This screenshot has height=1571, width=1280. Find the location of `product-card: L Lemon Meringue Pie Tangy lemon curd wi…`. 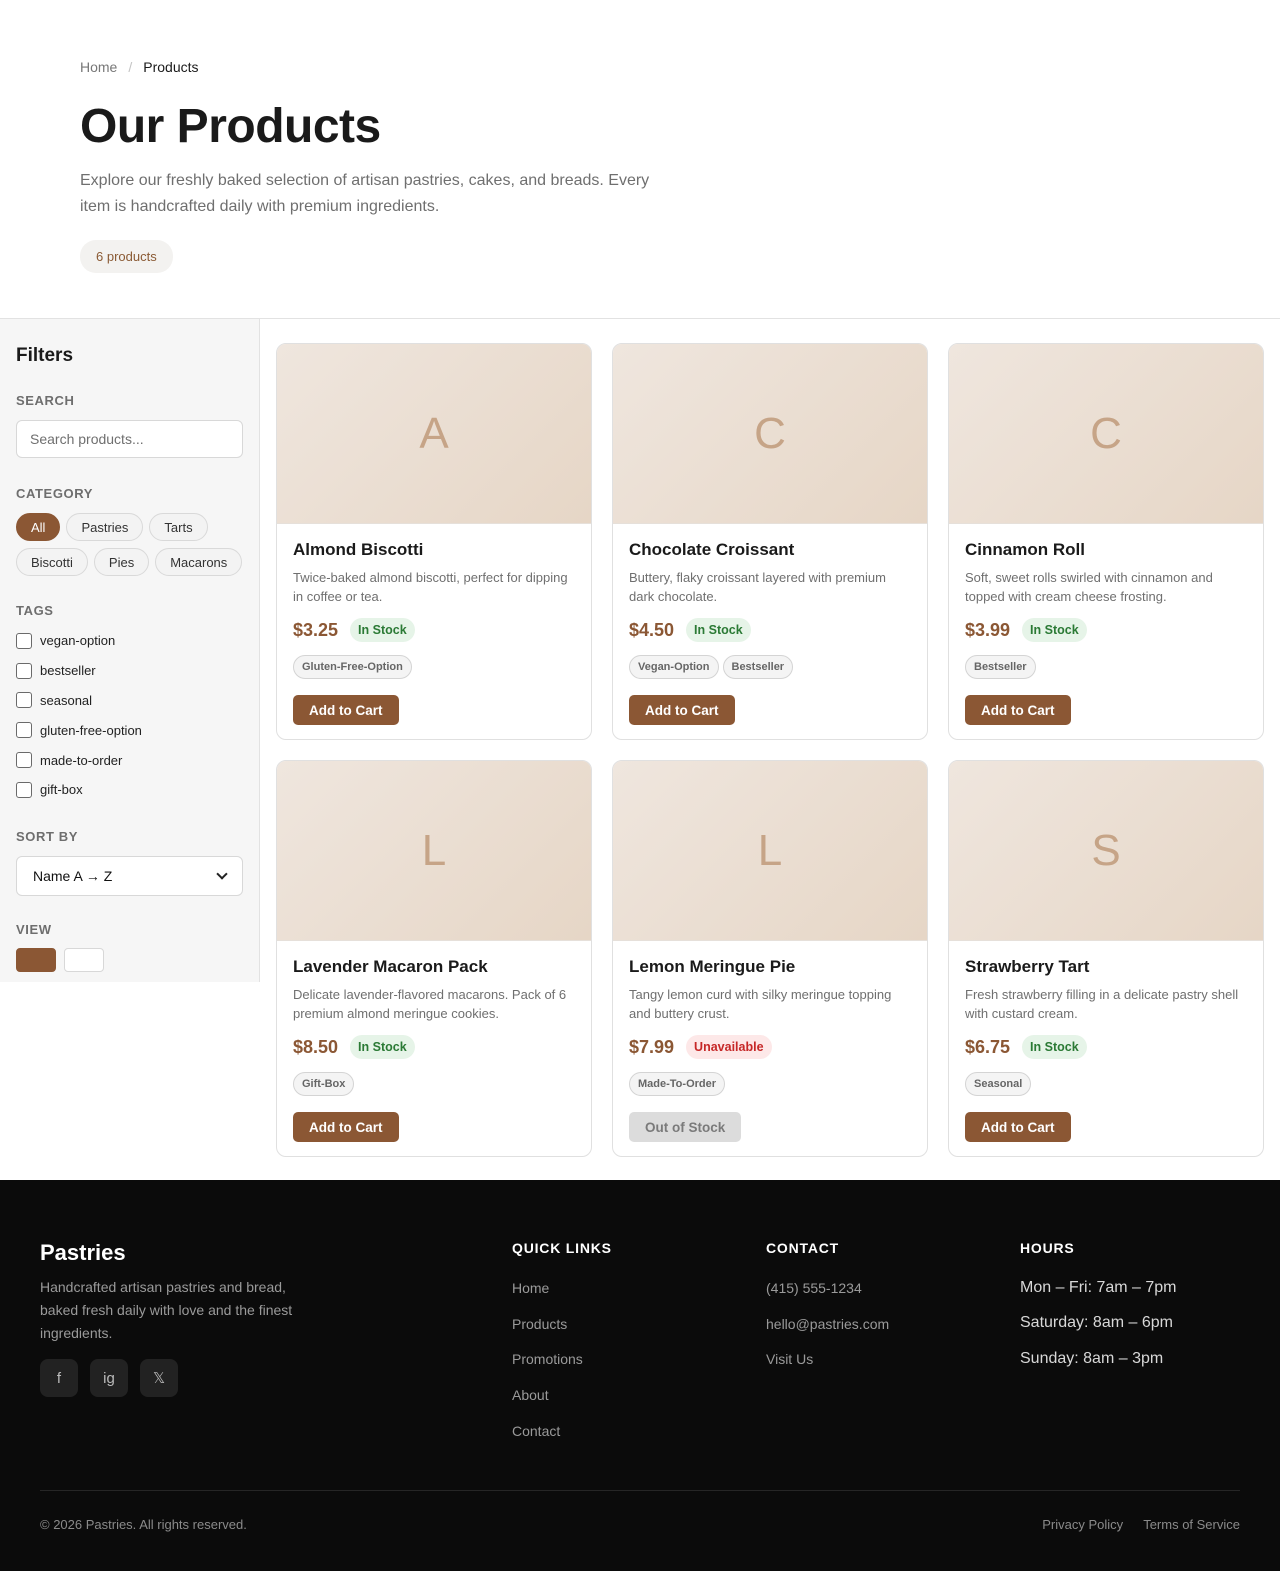

product-card: L Lemon Meringue Pie Tangy lemon curd wi… is located at coordinates (770, 958).